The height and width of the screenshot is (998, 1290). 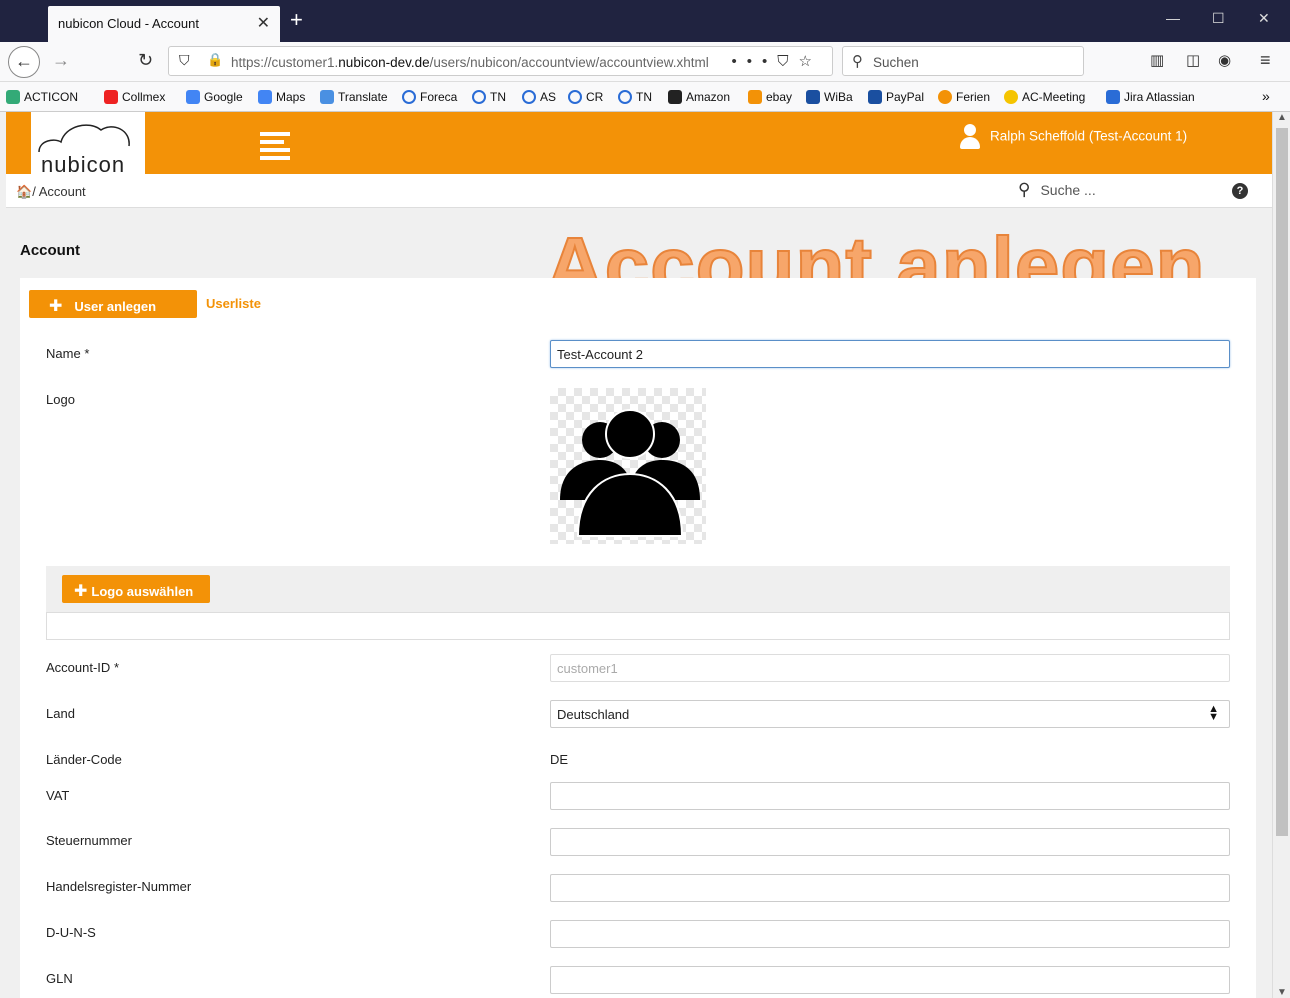 What do you see at coordinates (84, 759) in the screenshot?
I see `laender-code-label: Länder-Code` at bounding box center [84, 759].